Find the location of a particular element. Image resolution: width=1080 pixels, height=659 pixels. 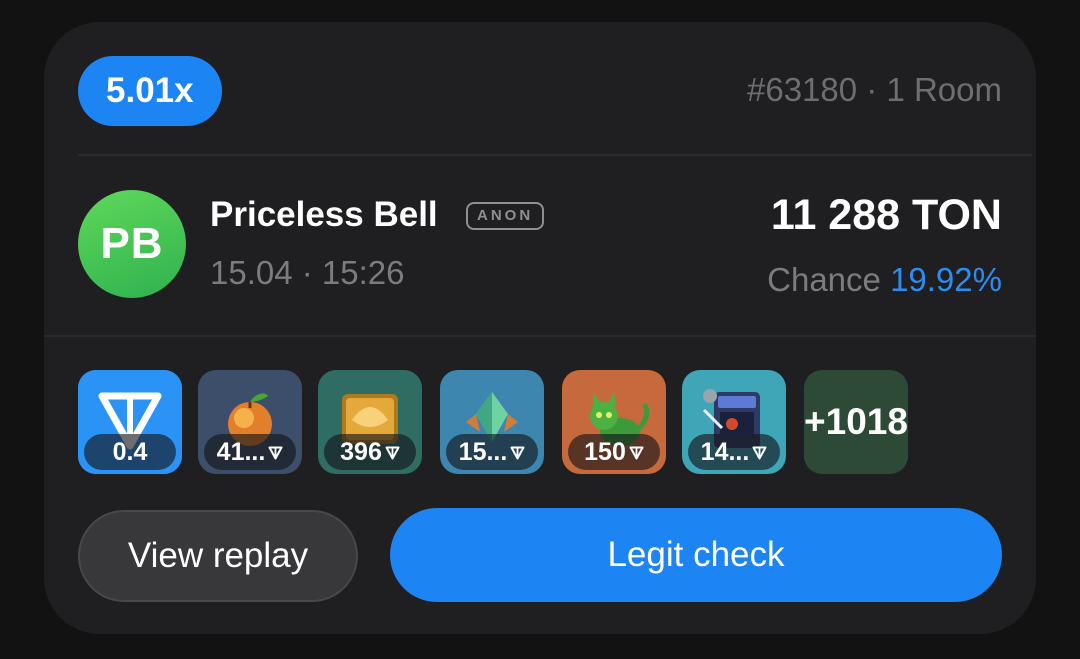

item-value: 150 is located at coordinates (614, 452).